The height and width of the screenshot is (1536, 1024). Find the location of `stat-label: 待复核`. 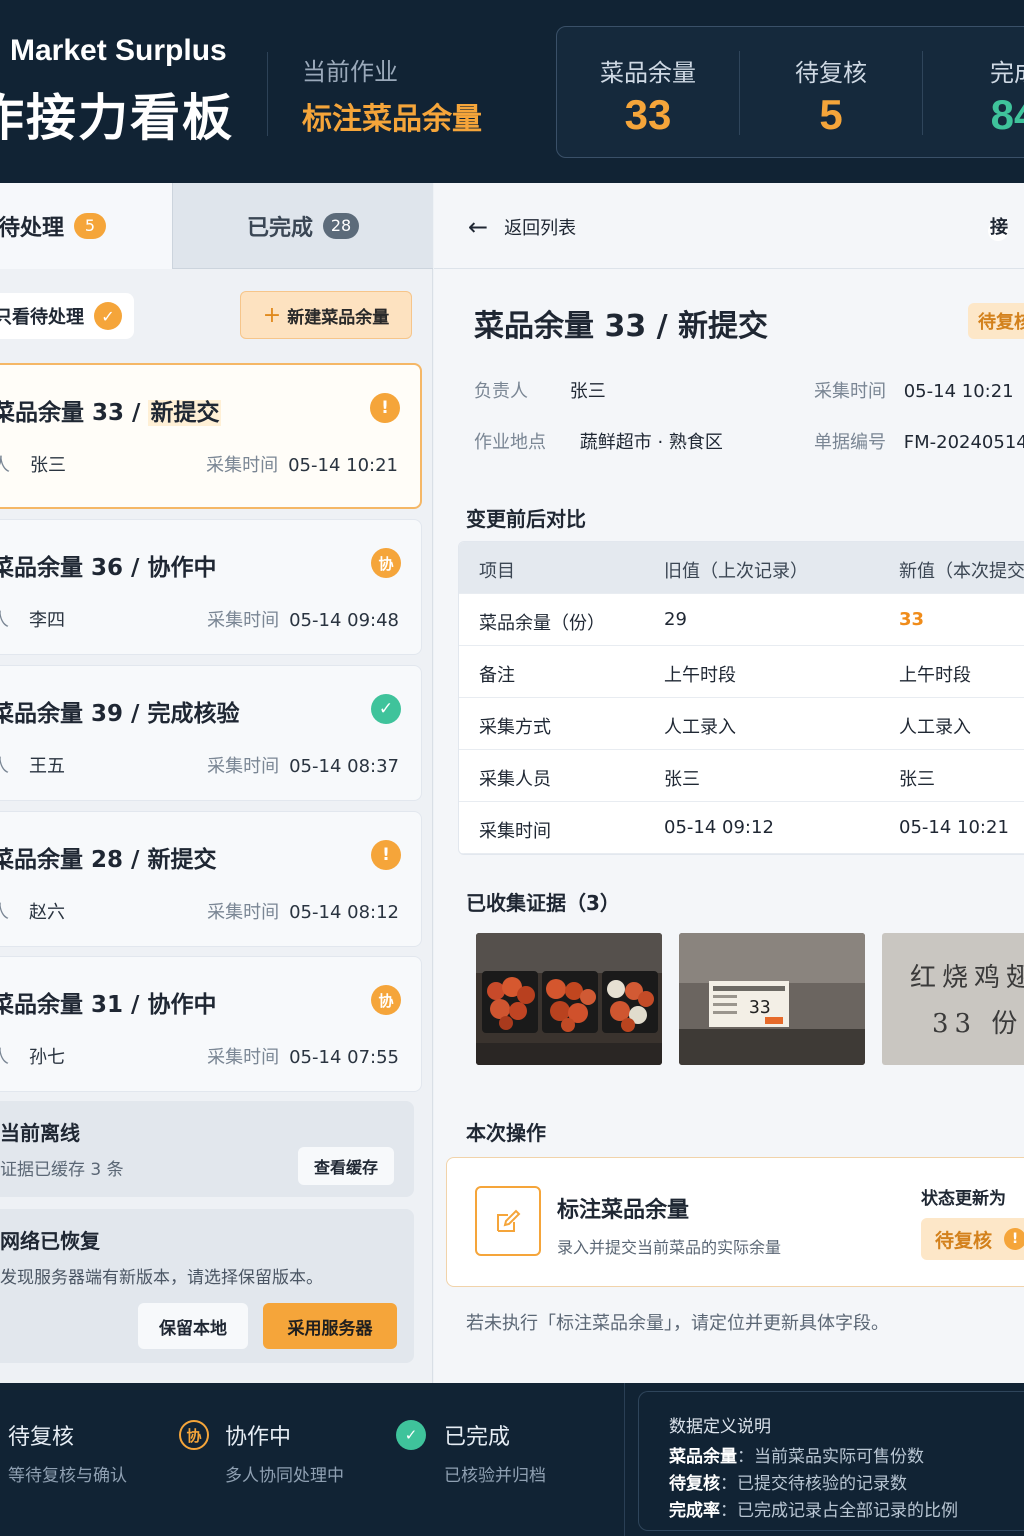

stat-label: 待复核 is located at coordinates (831, 73).